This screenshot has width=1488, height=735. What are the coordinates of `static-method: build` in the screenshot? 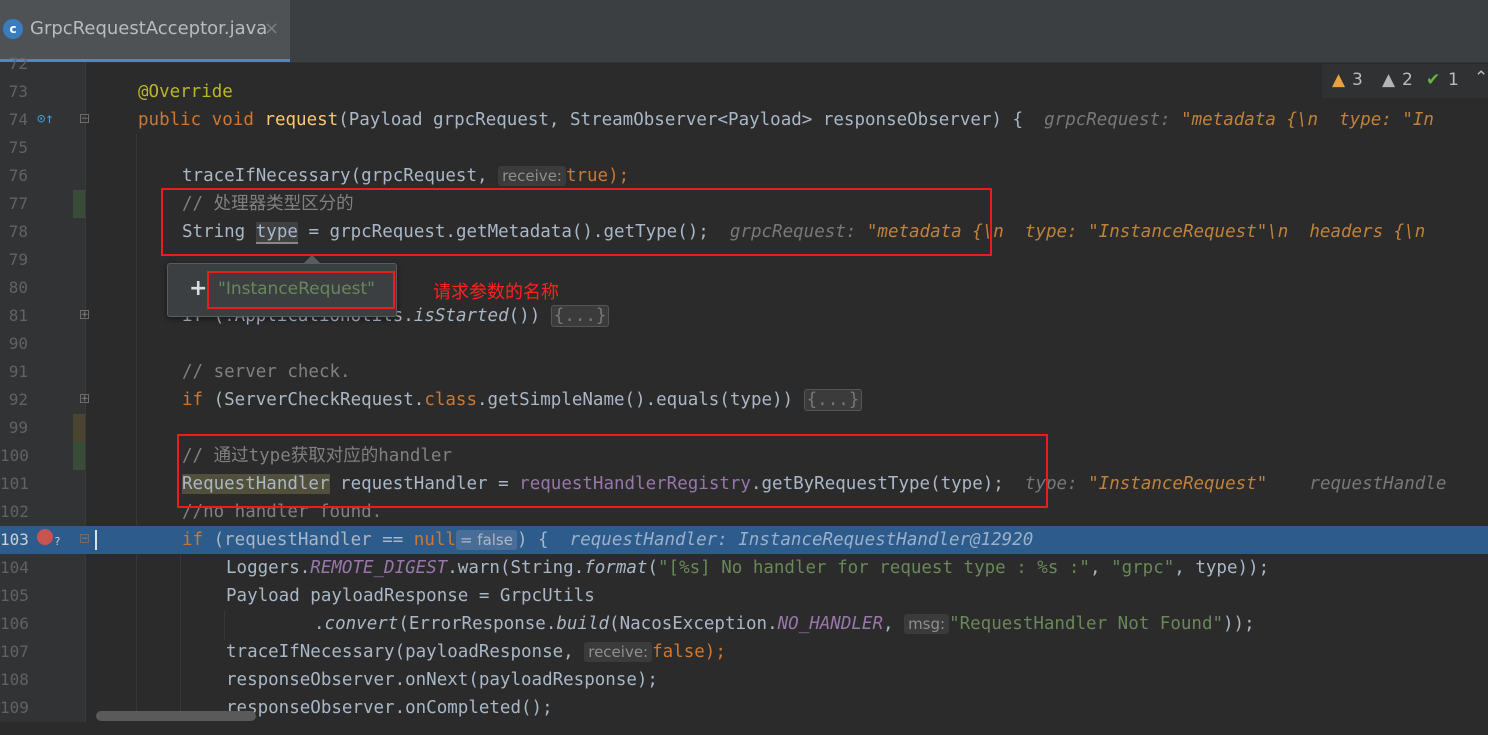 It's located at (583, 624).